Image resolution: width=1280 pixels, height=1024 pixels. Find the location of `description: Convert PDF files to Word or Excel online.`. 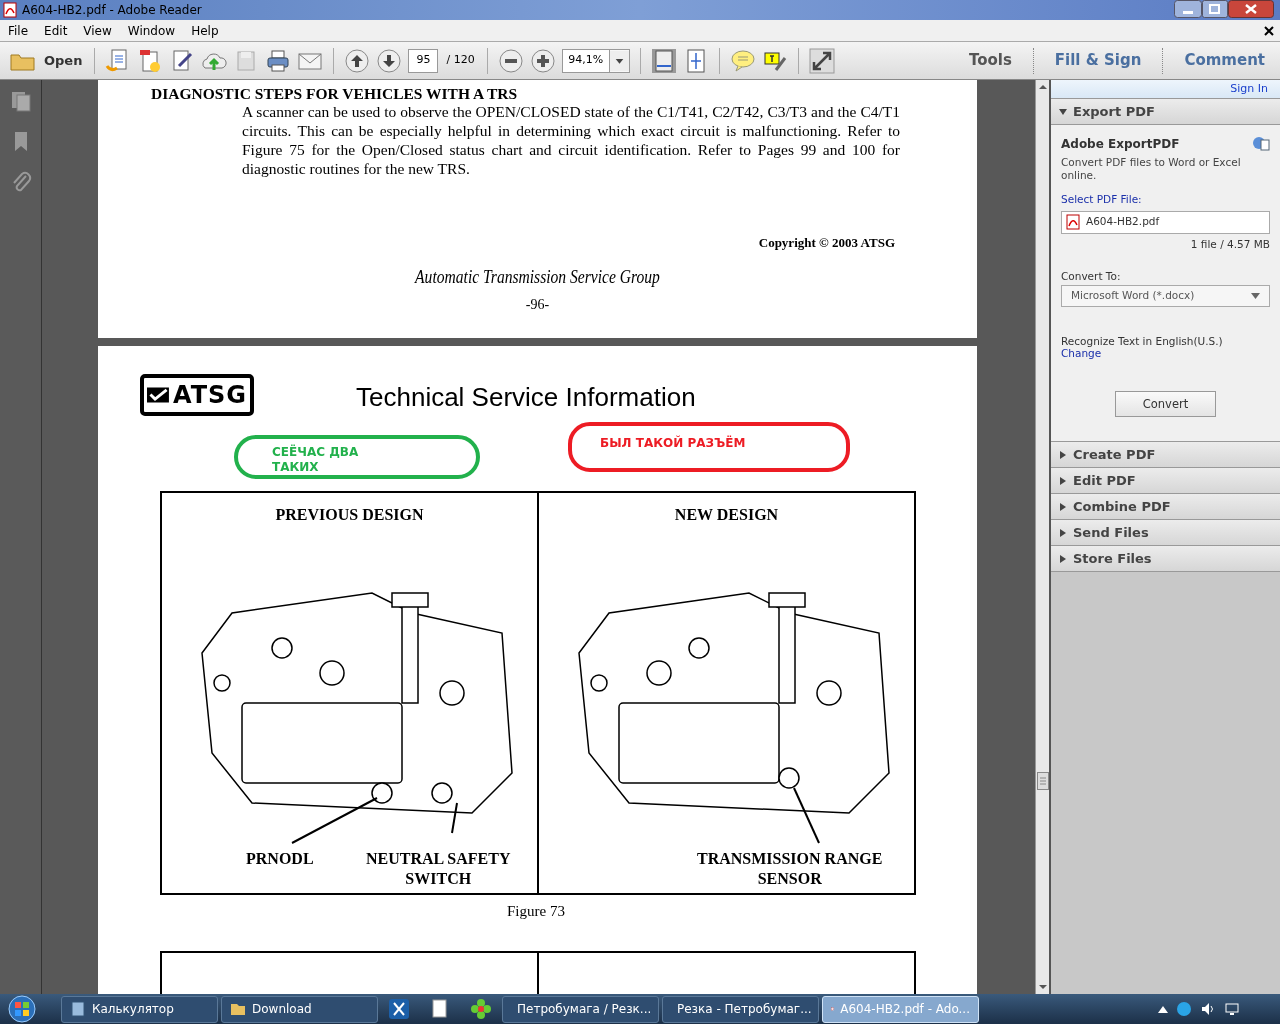

description: Convert PDF files to Word or Excel online. is located at coordinates (1151, 169).